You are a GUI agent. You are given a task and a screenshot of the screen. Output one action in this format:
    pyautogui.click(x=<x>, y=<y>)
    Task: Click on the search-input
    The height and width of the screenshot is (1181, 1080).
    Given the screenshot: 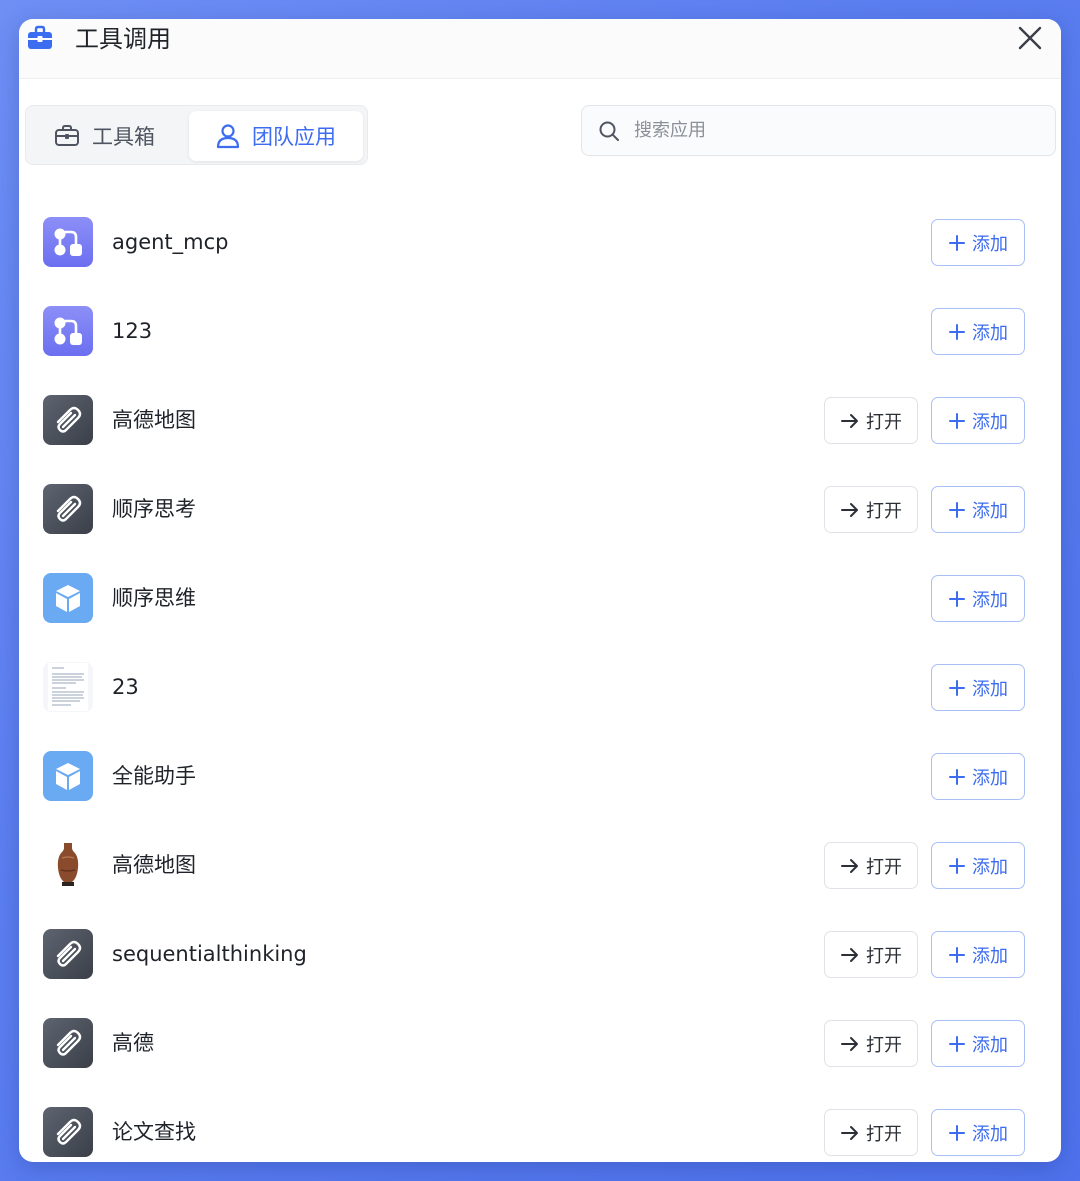 What is the action you would take?
    pyautogui.click(x=824, y=130)
    